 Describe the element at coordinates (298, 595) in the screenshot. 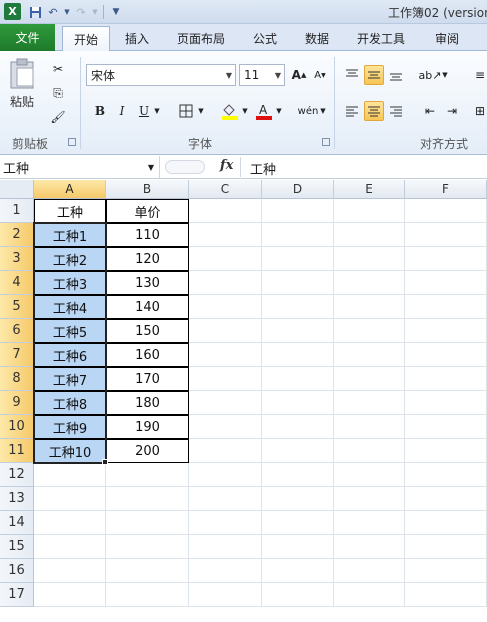

I see `cell-d17` at that location.